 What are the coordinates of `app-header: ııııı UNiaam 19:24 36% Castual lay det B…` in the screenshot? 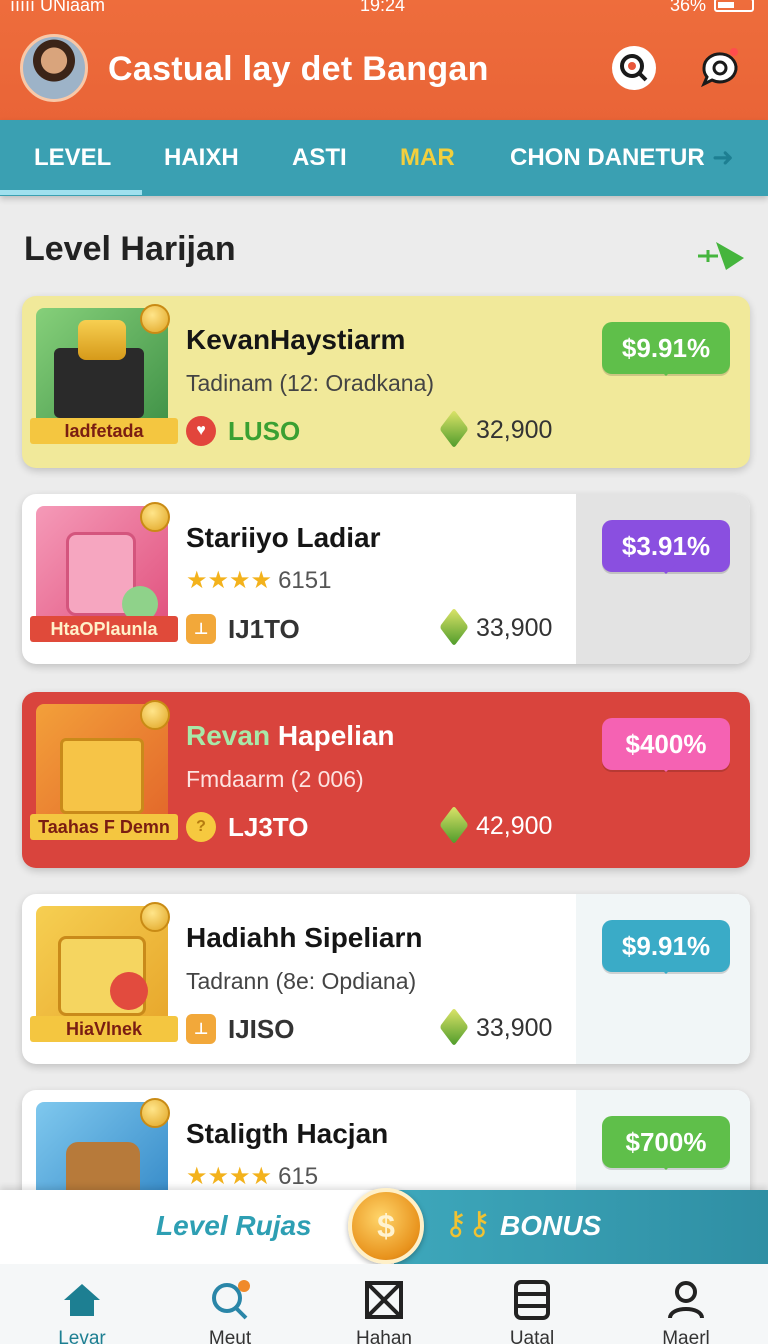 It's located at (384, 60).